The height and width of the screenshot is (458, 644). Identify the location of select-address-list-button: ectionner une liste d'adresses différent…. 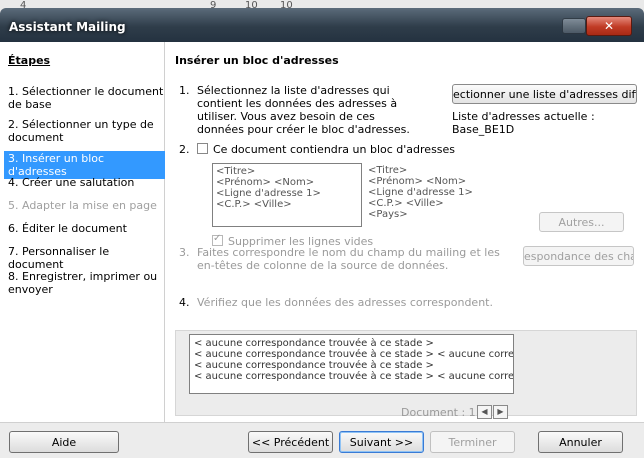
(544, 94).